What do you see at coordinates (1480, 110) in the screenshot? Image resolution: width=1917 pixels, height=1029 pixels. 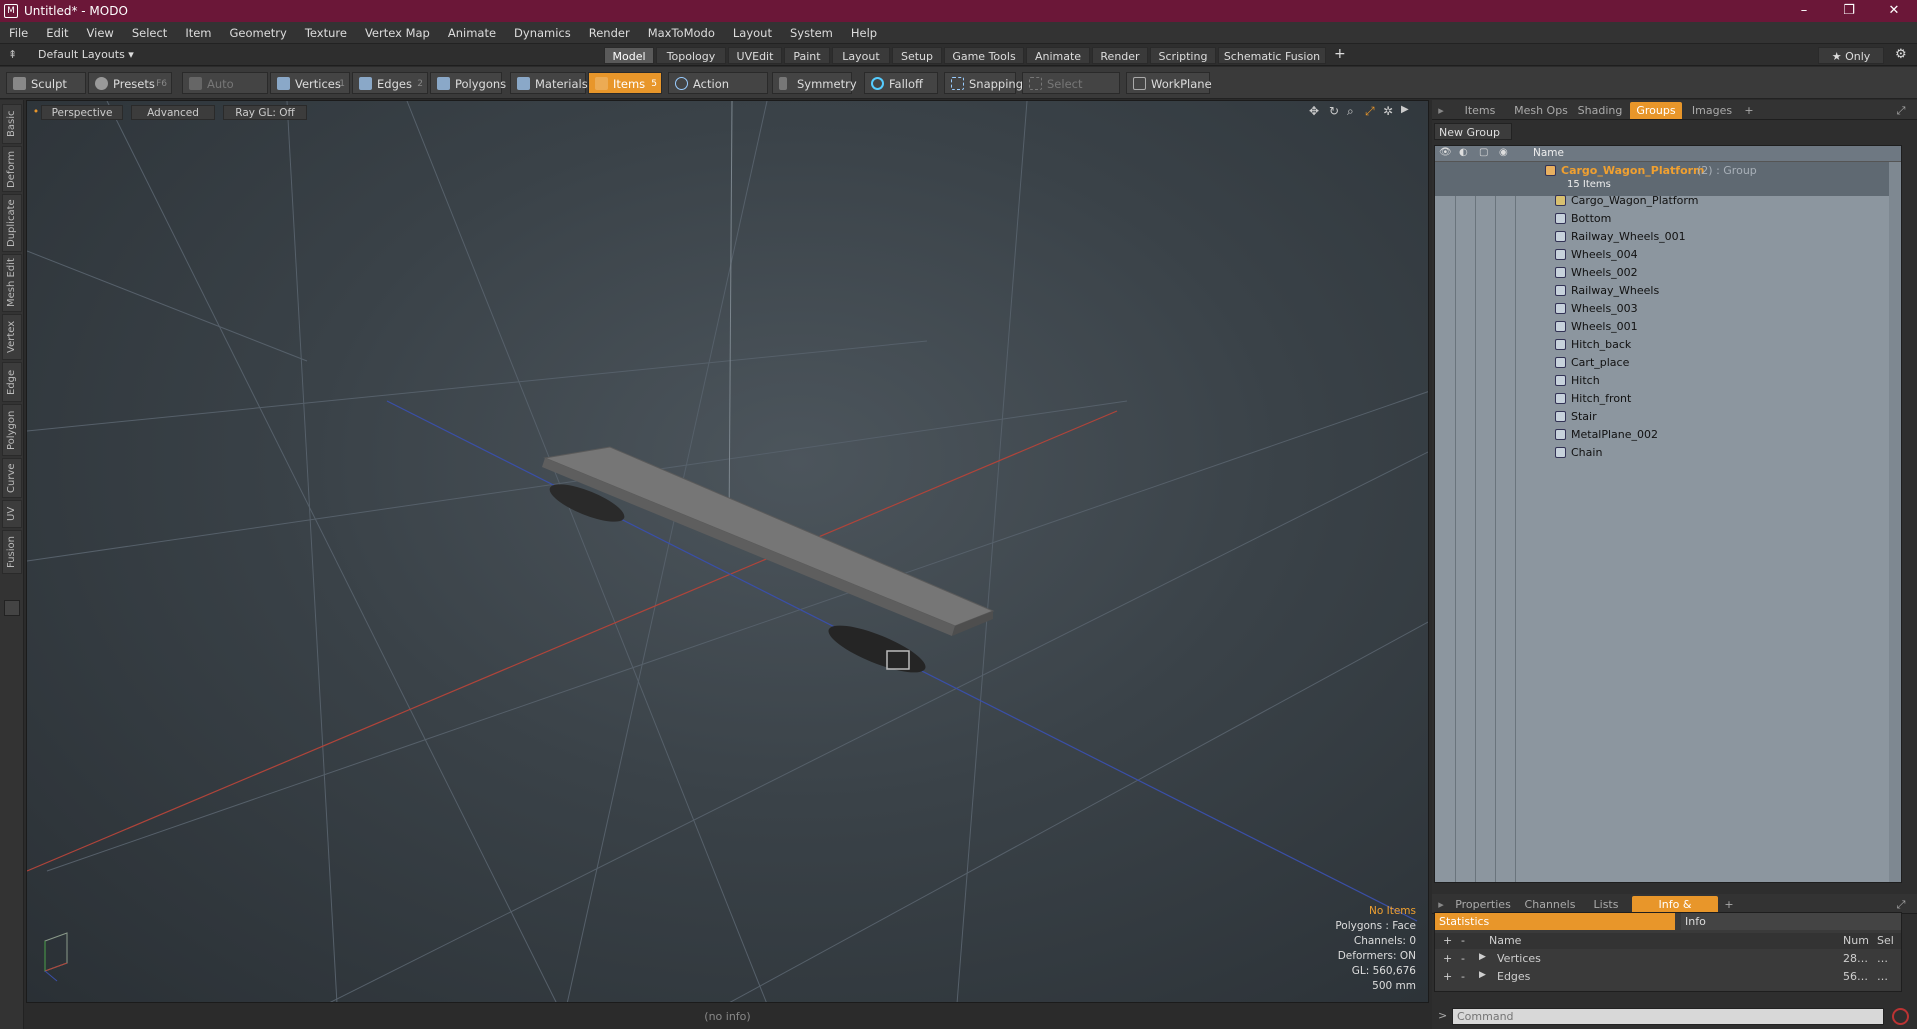 I see `tab-items: Items` at bounding box center [1480, 110].